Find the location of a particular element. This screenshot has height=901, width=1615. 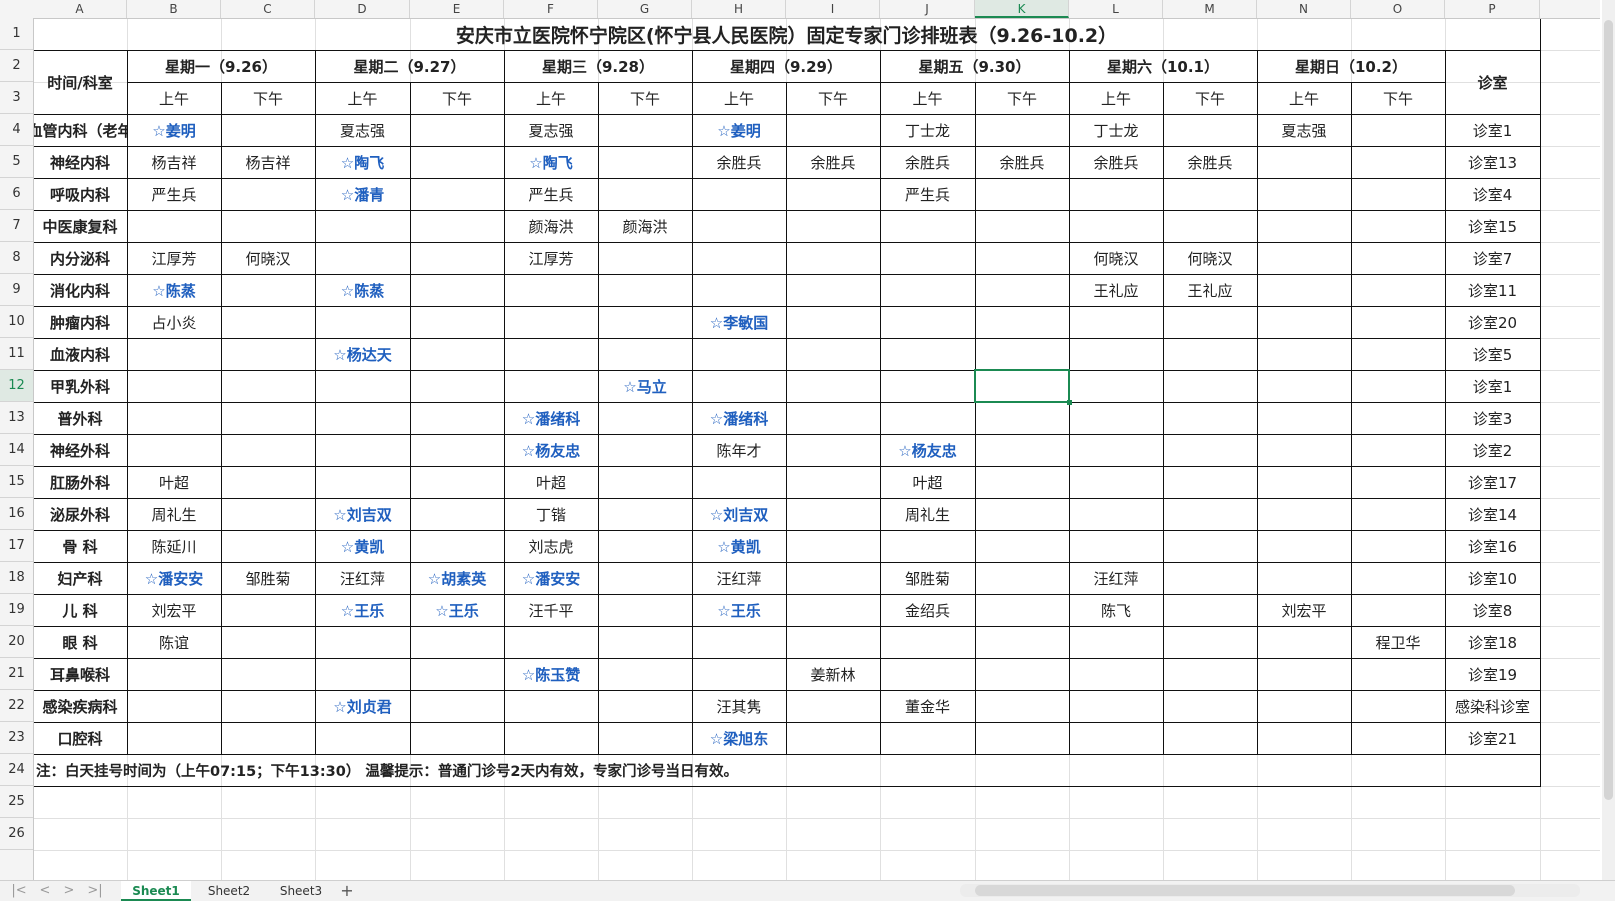

room-cell: 诊室18 is located at coordinates (1492, 642).